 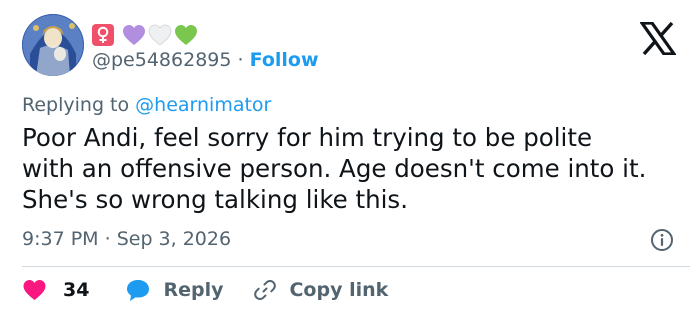 What do you see at coordinates (34, 290) in the screenshot?
I see `heart-icon` at bounding box center [34, 290].